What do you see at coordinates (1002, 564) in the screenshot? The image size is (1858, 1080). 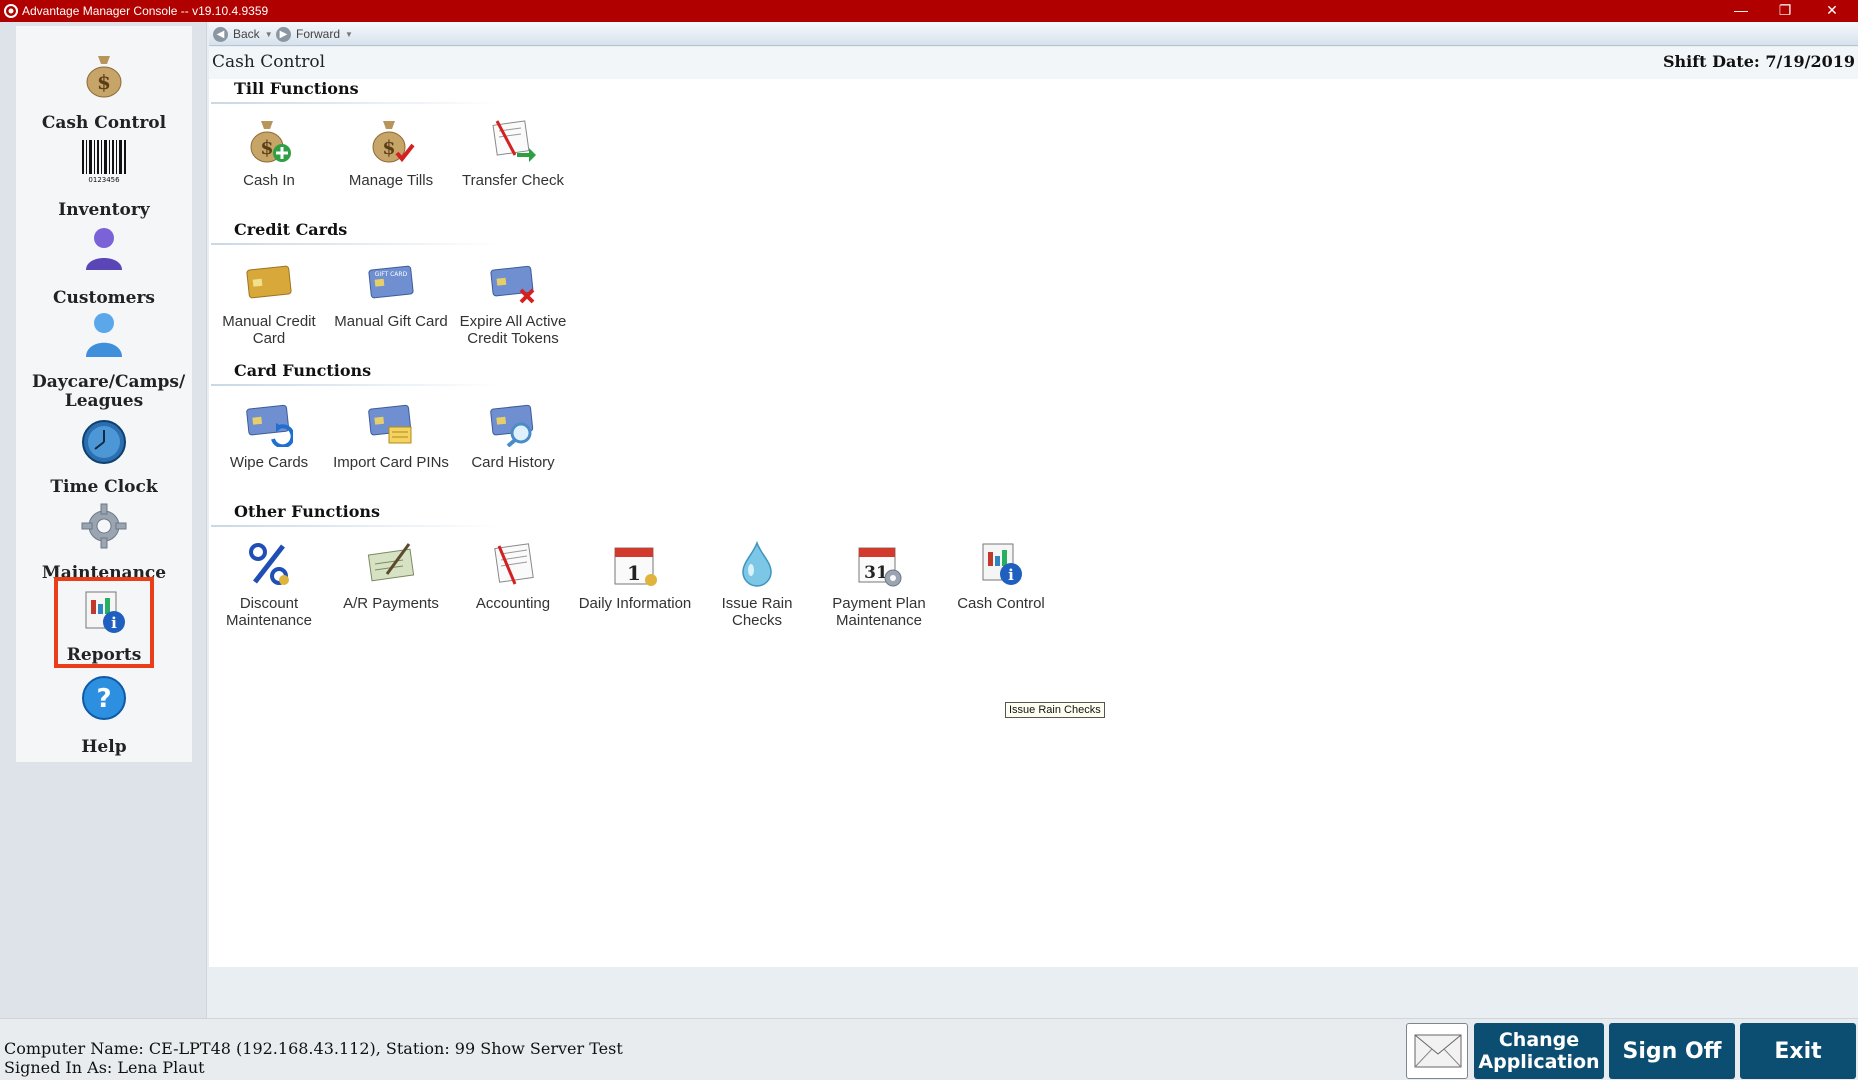 I see `report-info-icon: i` at bounding box center [1002, 564].